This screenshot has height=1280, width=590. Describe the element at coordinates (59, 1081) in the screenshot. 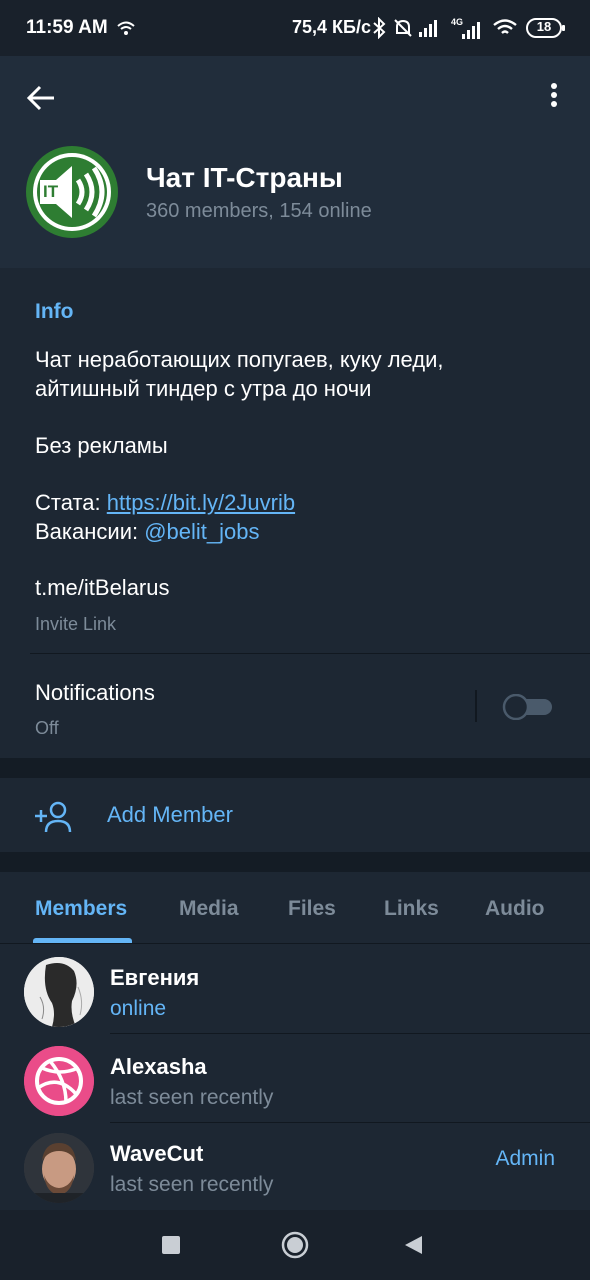

I see `dribbble-icon` at that location.